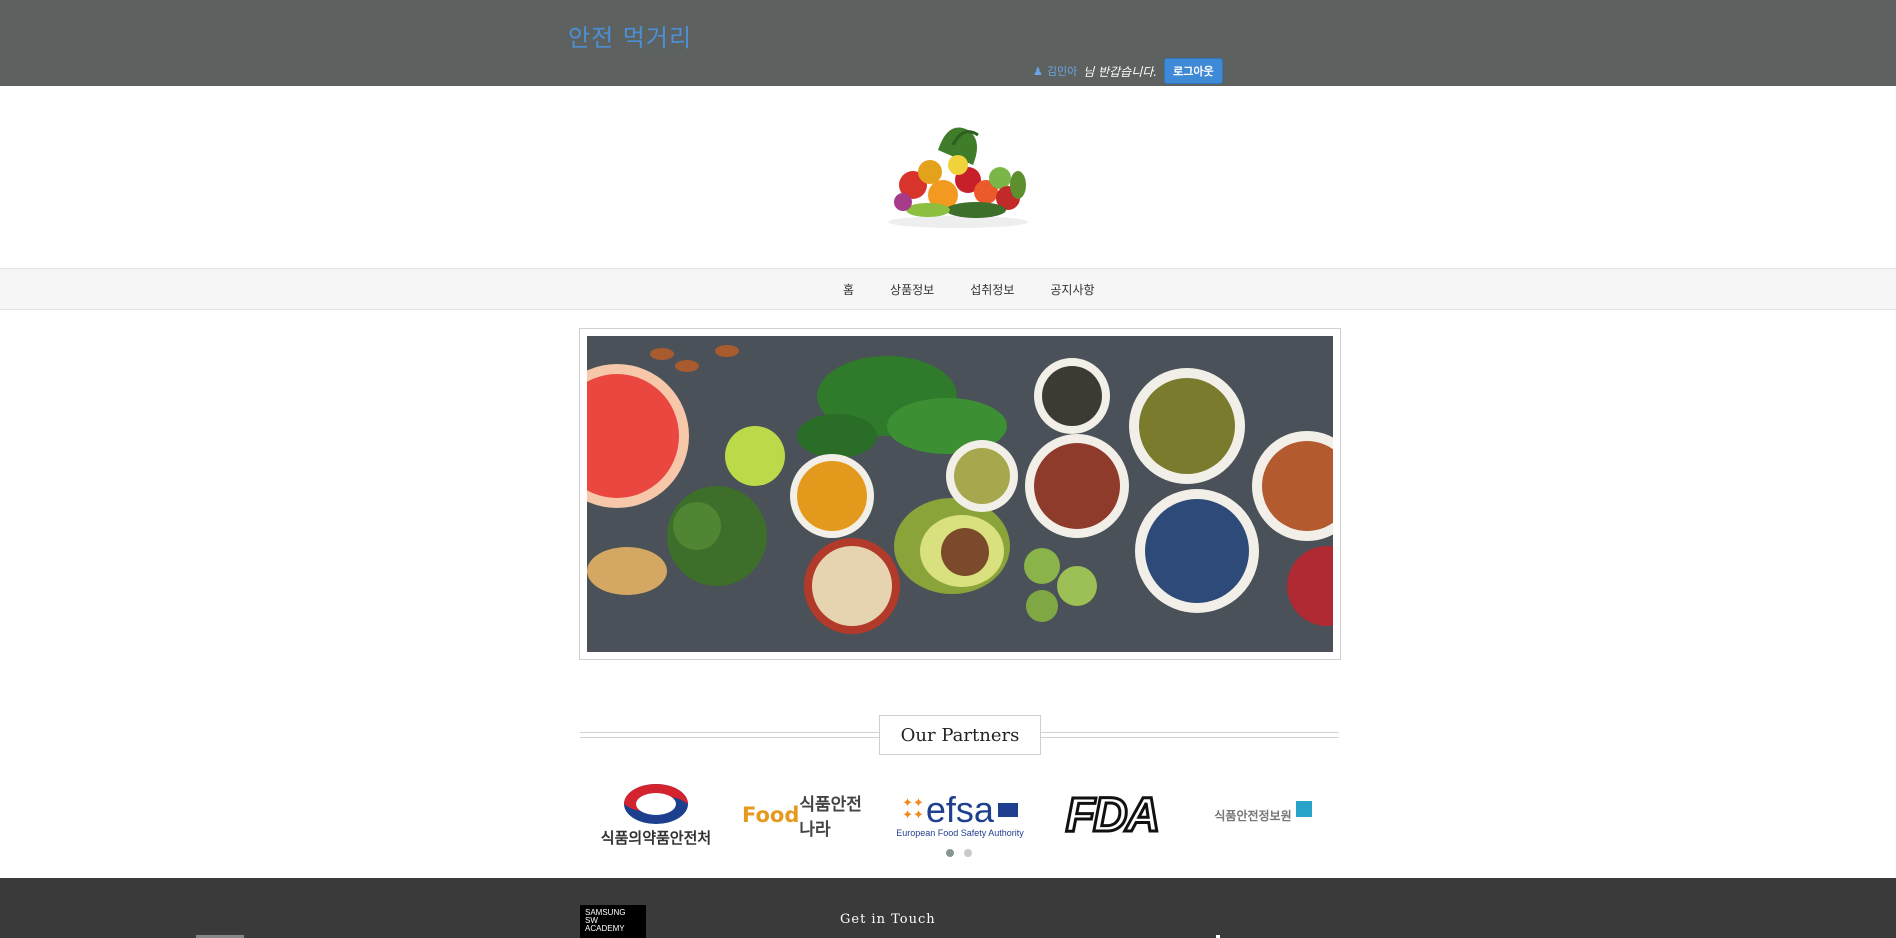 The width and height of the screenshot is (1896, 938). Describe the element at coordinates (959, 809) in the screenshot. I see `partner-efsa-text: efsa` at that location.